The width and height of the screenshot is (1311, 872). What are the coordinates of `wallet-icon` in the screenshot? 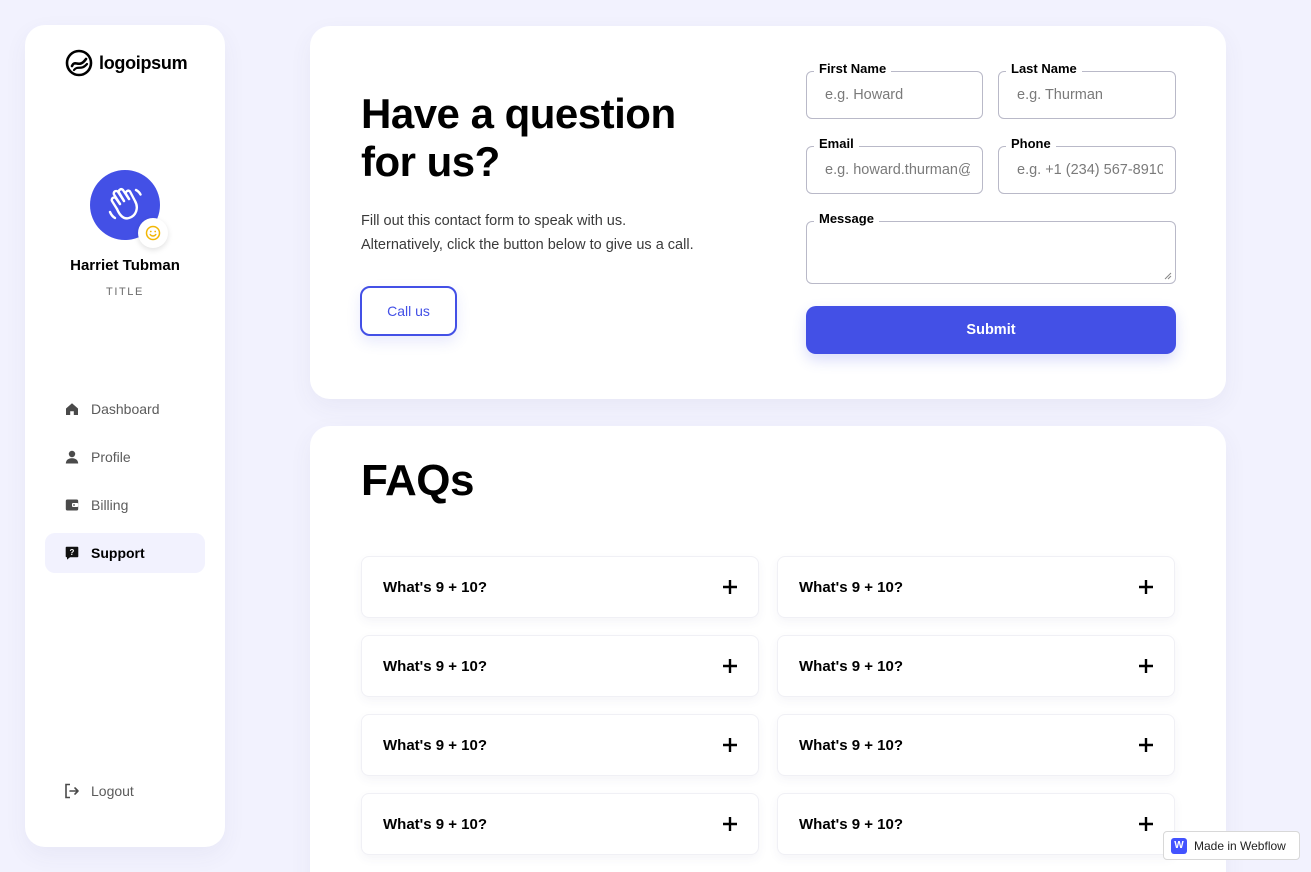 It's located at (71, 505).